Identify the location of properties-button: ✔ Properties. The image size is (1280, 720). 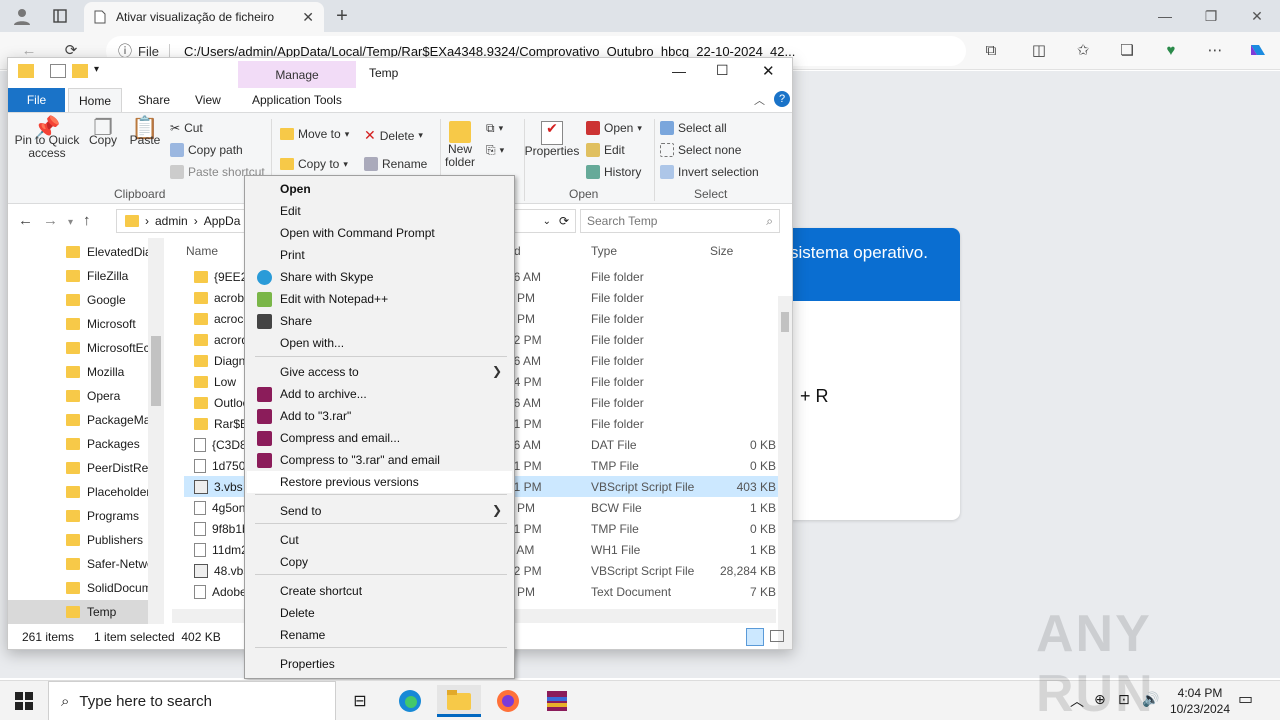
(552, 139).